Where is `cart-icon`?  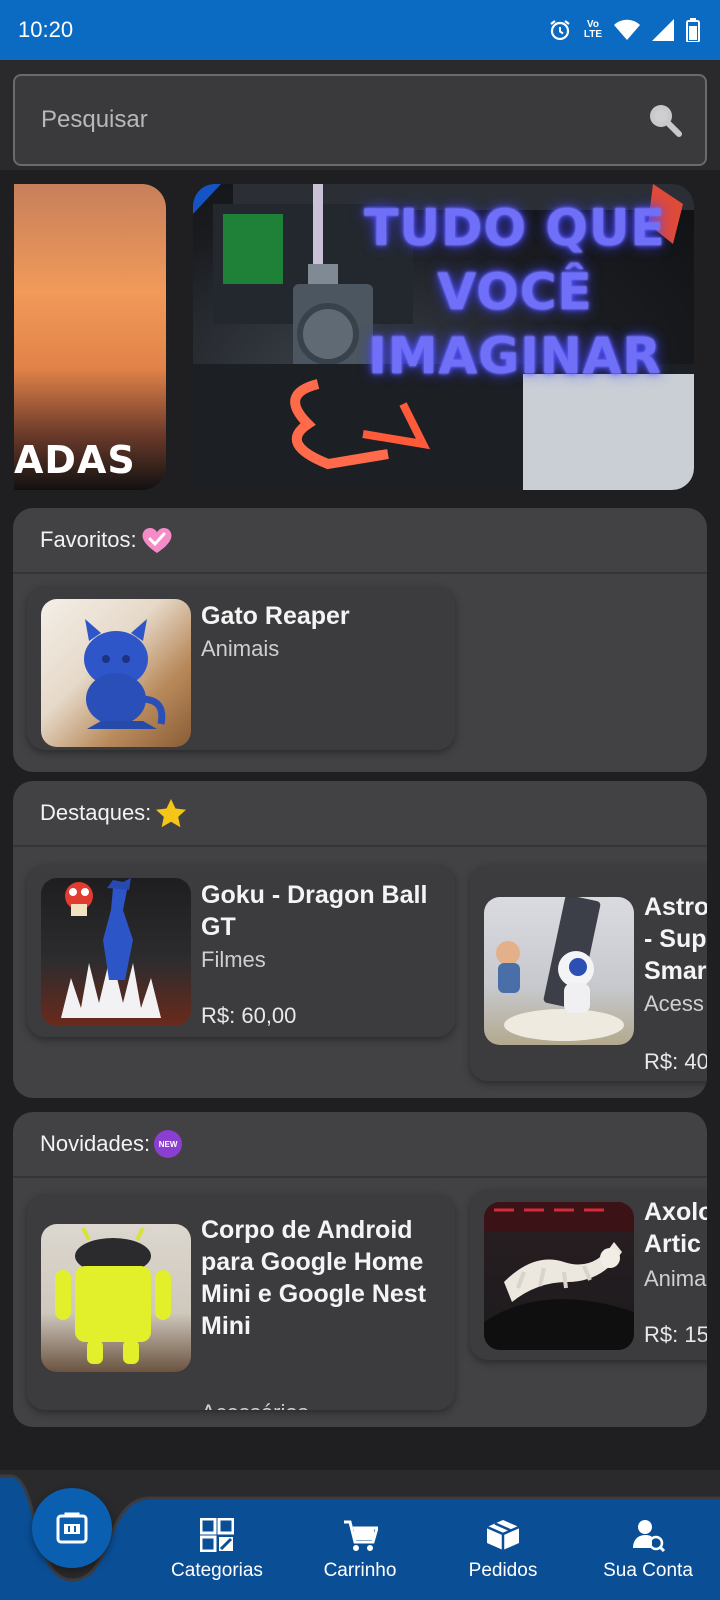
cart-icon is located at coordinates (361, 1535).